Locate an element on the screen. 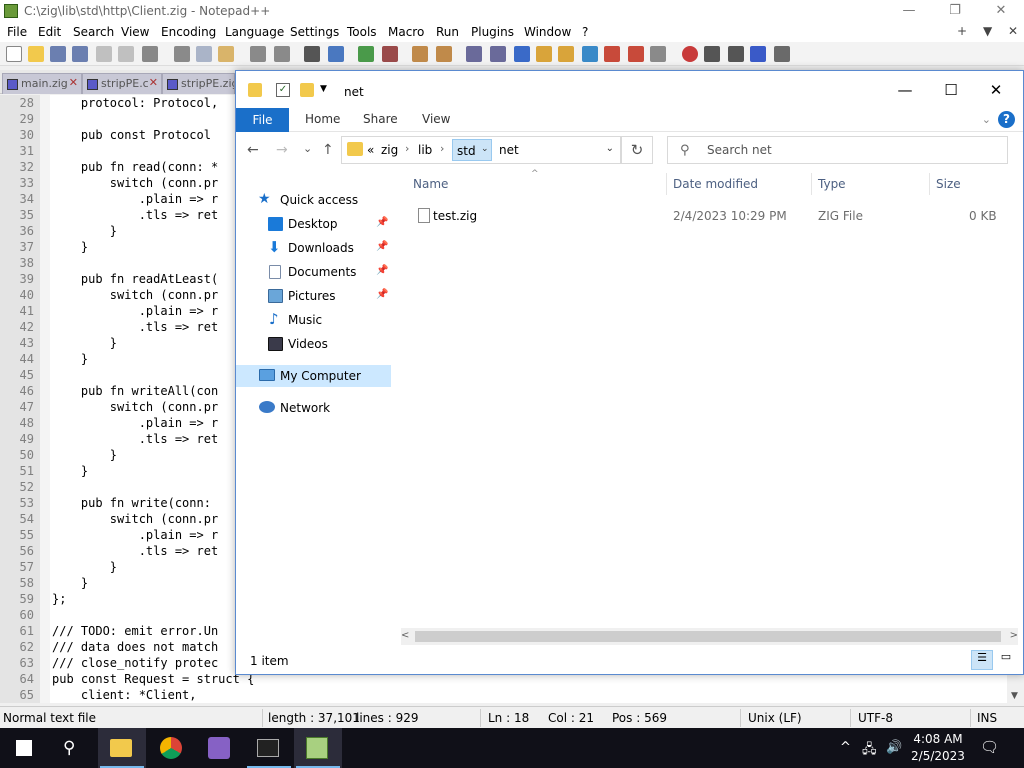 This screenshot has height=768, width=1024. back-arrow-icon: ← is located at coordinates (253, 150).